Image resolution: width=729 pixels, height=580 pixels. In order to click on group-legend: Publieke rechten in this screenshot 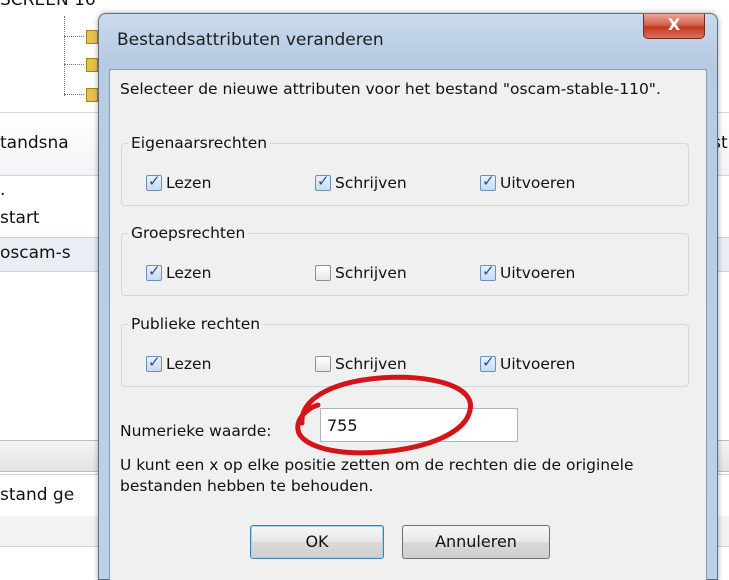, I will do `click(196, 324)`.